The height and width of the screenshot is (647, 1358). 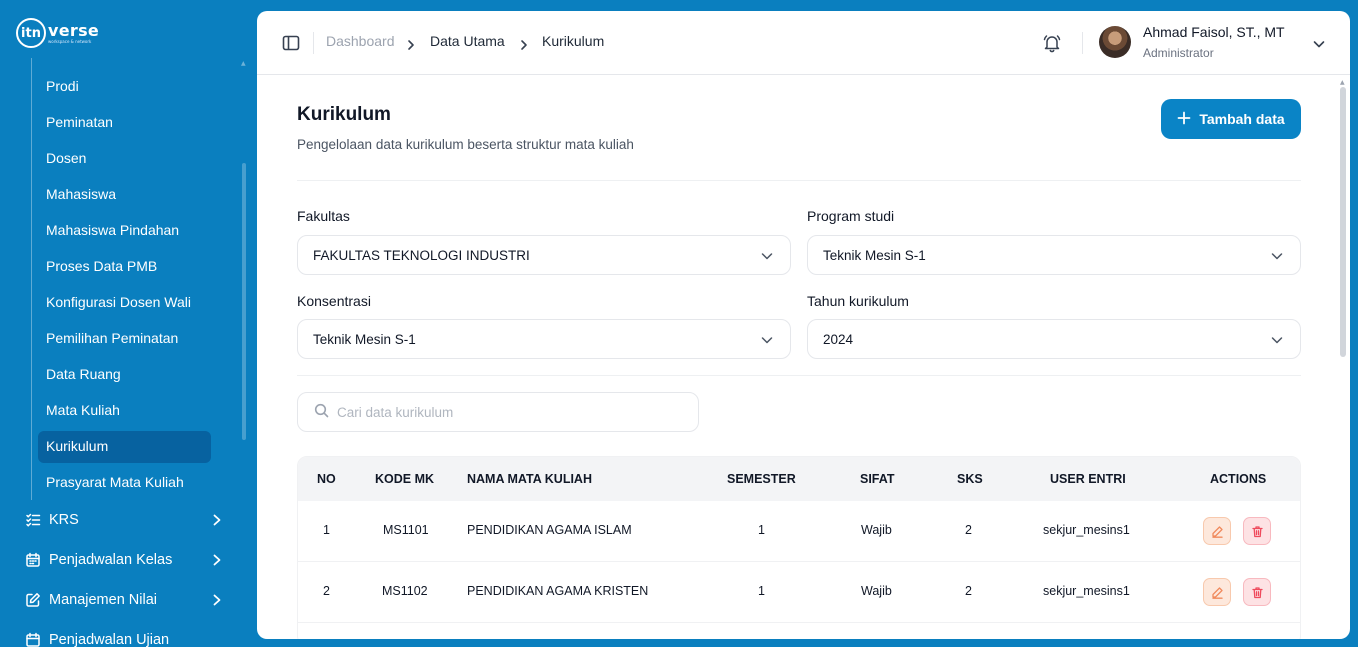 I want to click on col-kode-mk: KODE MK, so click(x=405, y=479).